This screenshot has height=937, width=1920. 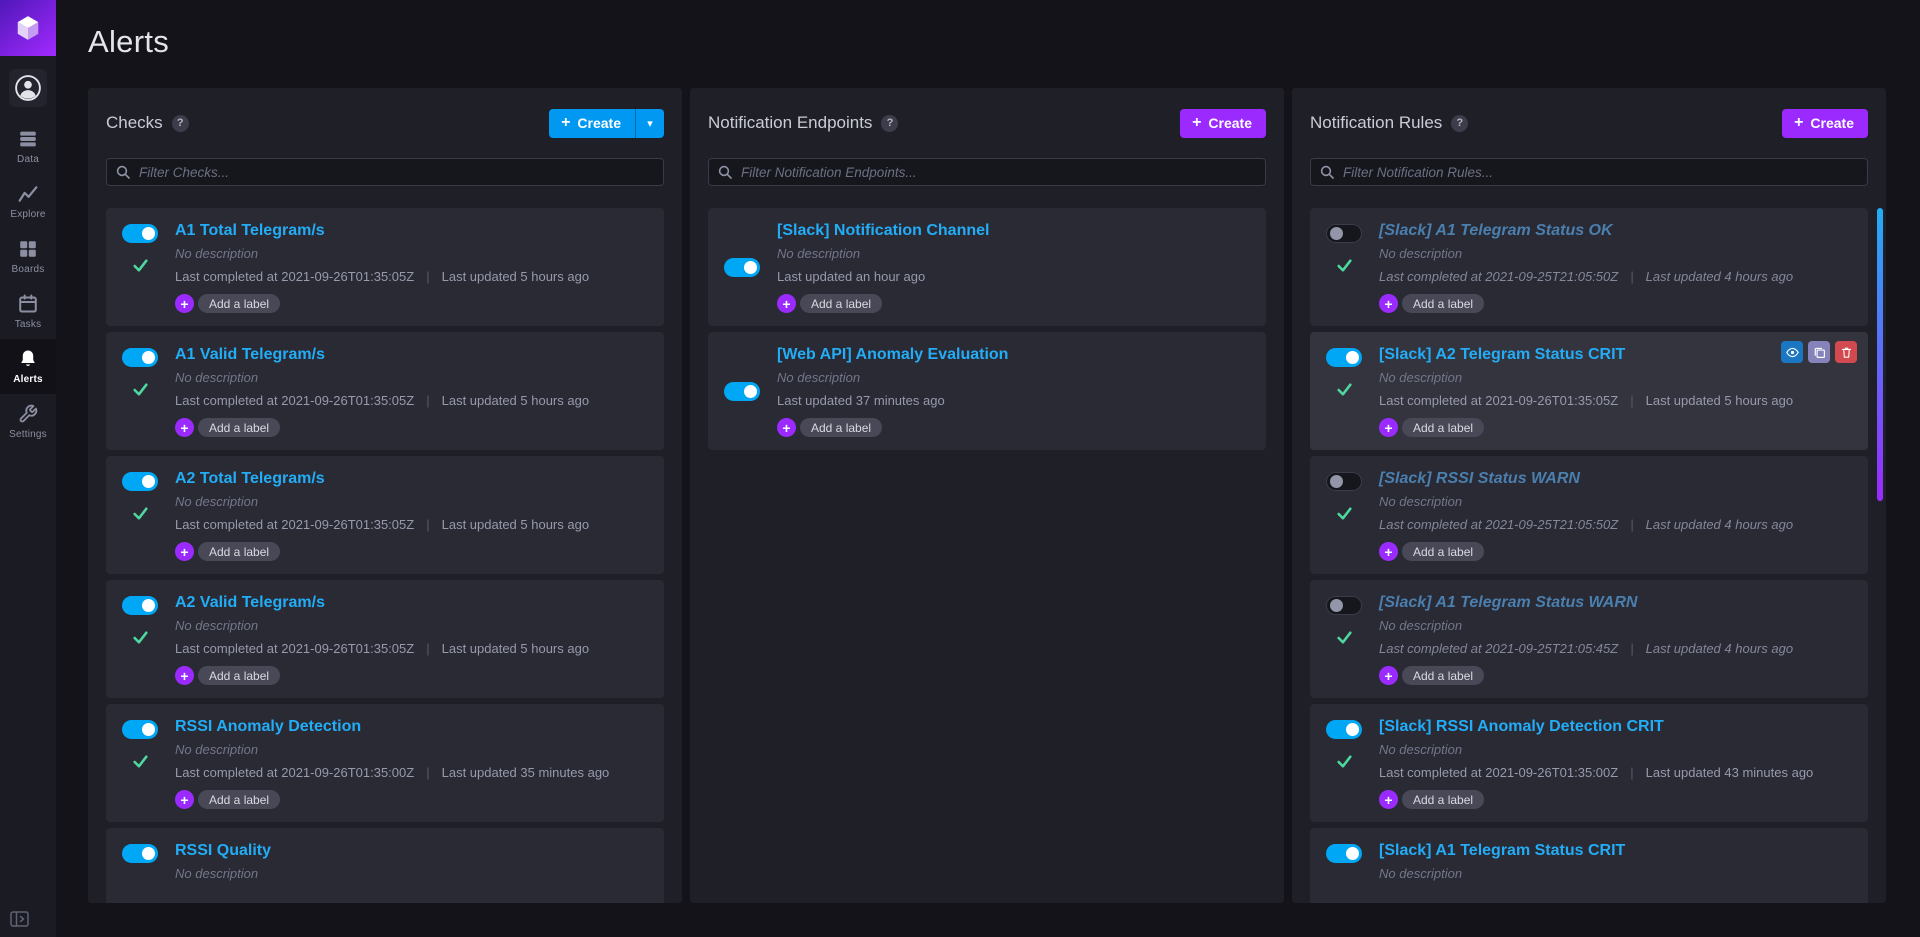 I want to click on card-title: [Slack] A1 Telegram Status CRIT, so click(x=1502, y=851).